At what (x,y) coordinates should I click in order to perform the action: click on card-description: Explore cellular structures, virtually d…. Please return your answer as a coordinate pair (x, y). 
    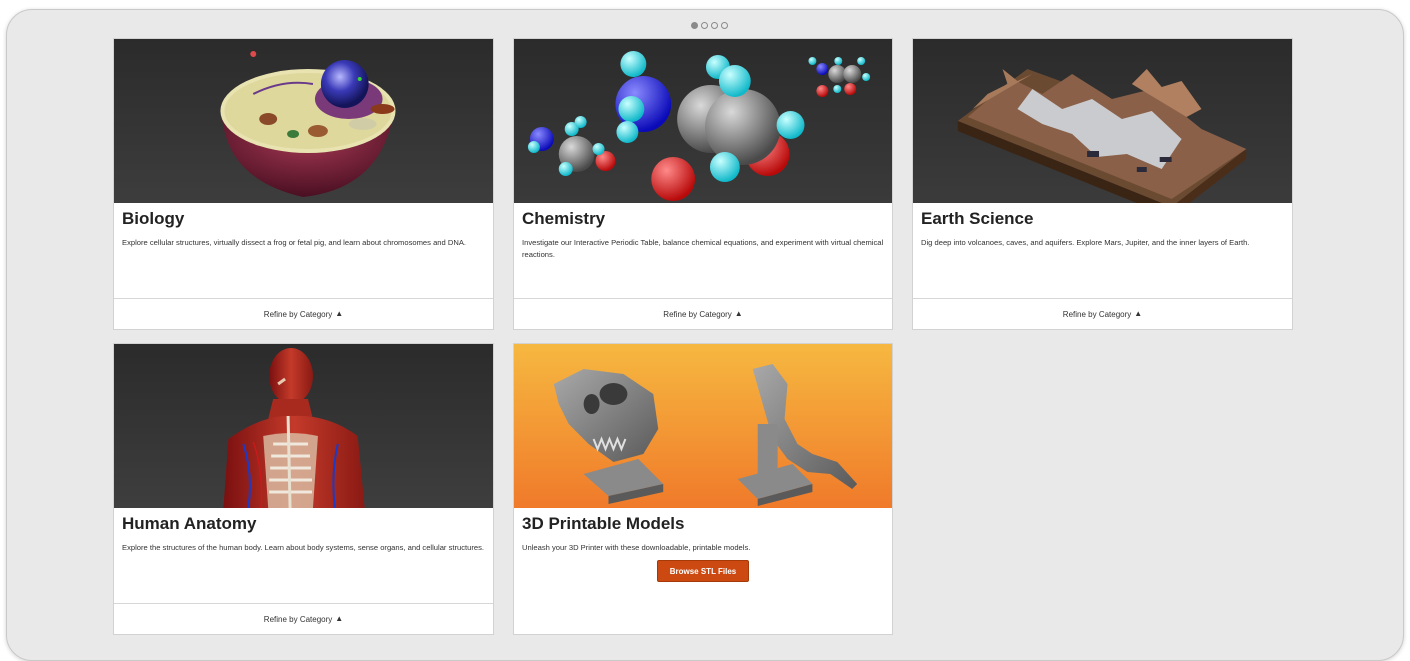
    Looking at the image, I should click on (294, 242).